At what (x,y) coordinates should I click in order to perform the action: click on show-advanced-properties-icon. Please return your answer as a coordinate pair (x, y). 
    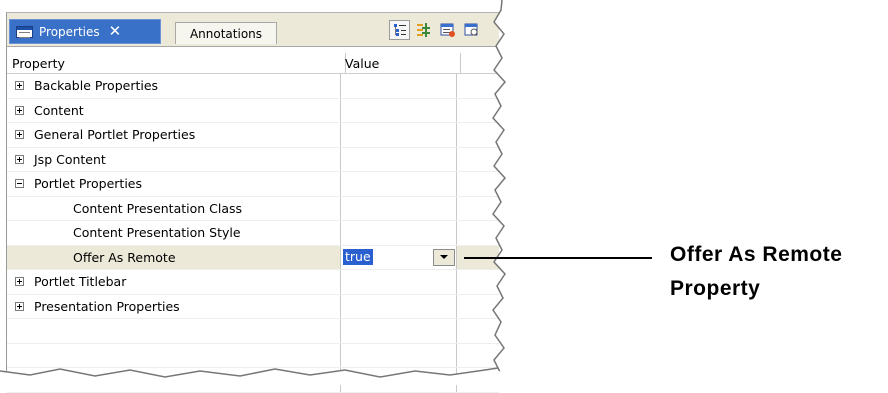
    Looking at the image, I should click on (423, 30).